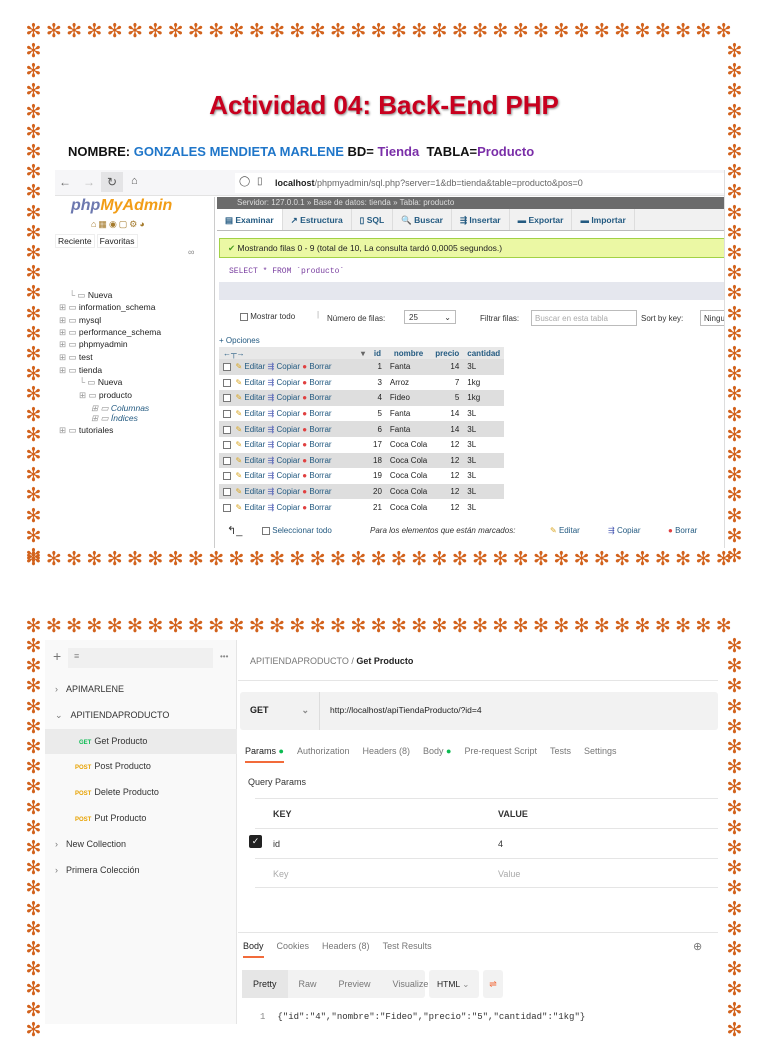 Image resolution: width=768 pixels, height=1041 pixels. What do you see at coordinates (584, 318) in the screenshot?
I see `filter-input: Buscar en esta tabla` at bounding box center [584, 318].